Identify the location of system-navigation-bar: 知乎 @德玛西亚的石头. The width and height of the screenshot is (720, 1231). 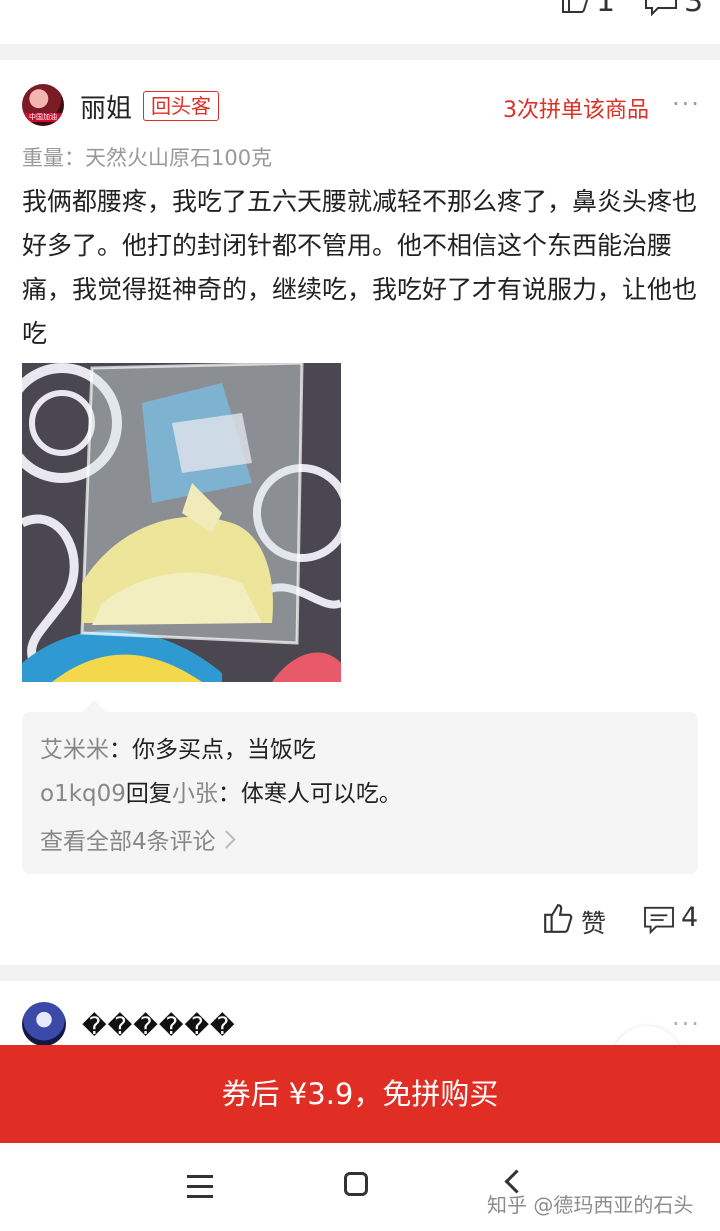
(360, 1187).